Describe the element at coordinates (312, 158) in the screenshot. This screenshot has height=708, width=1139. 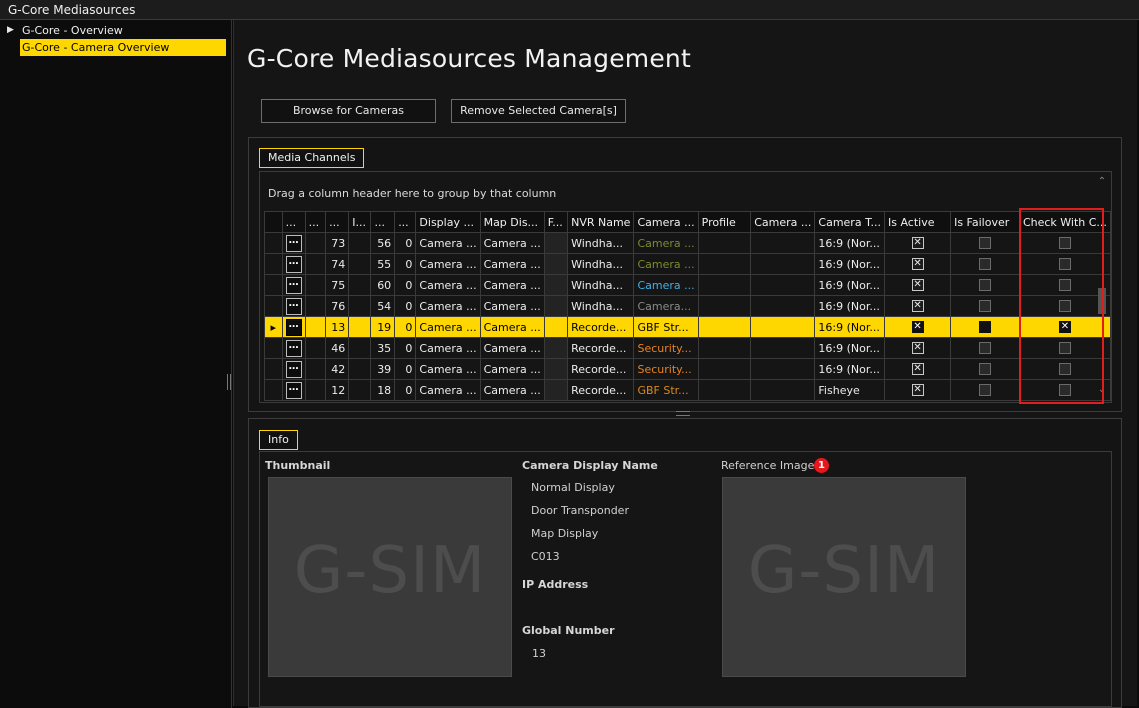
I see `tab-media-channels: Media Channels` at that location.